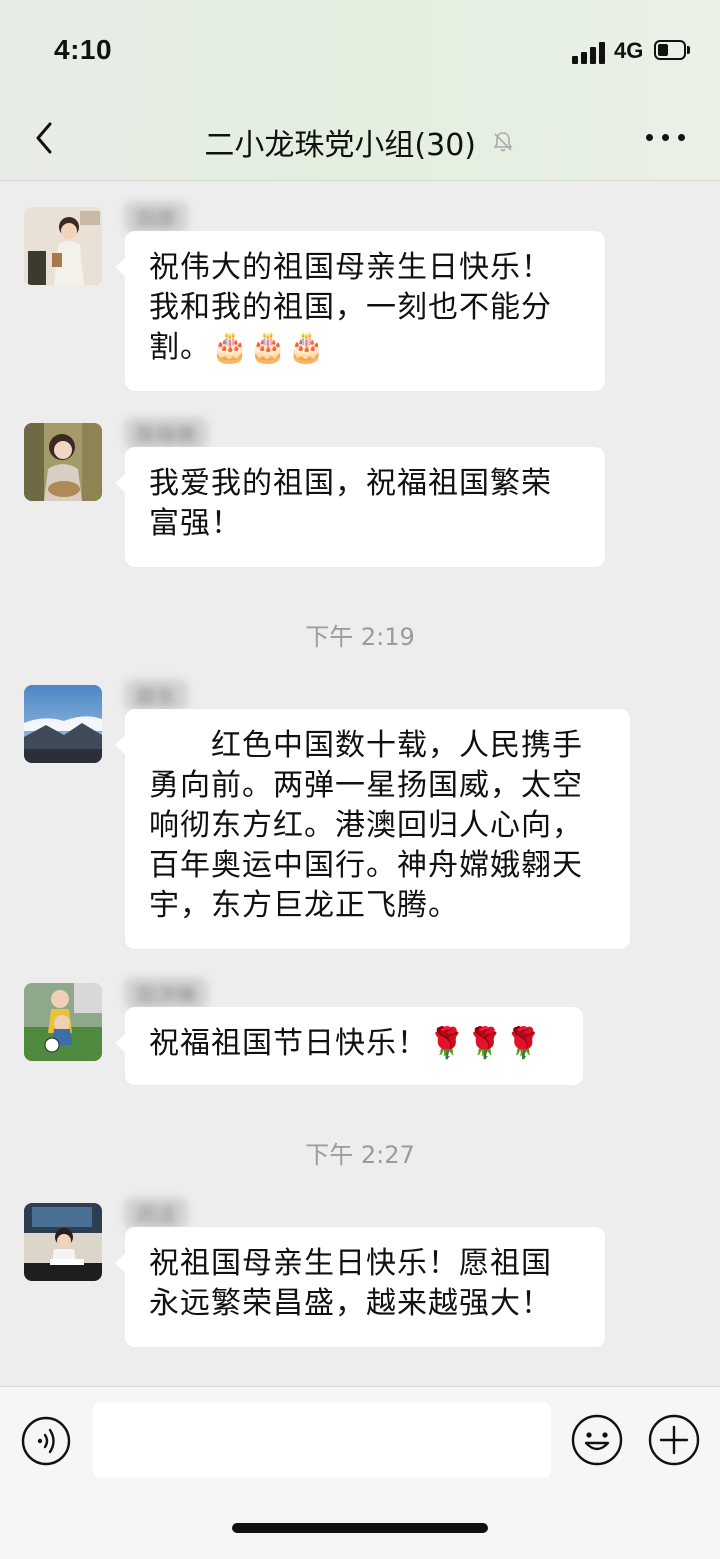 Image resolution: width=720 pixels, height=1559 pixels. I want to click on voice-icon, so click(46, 1441).